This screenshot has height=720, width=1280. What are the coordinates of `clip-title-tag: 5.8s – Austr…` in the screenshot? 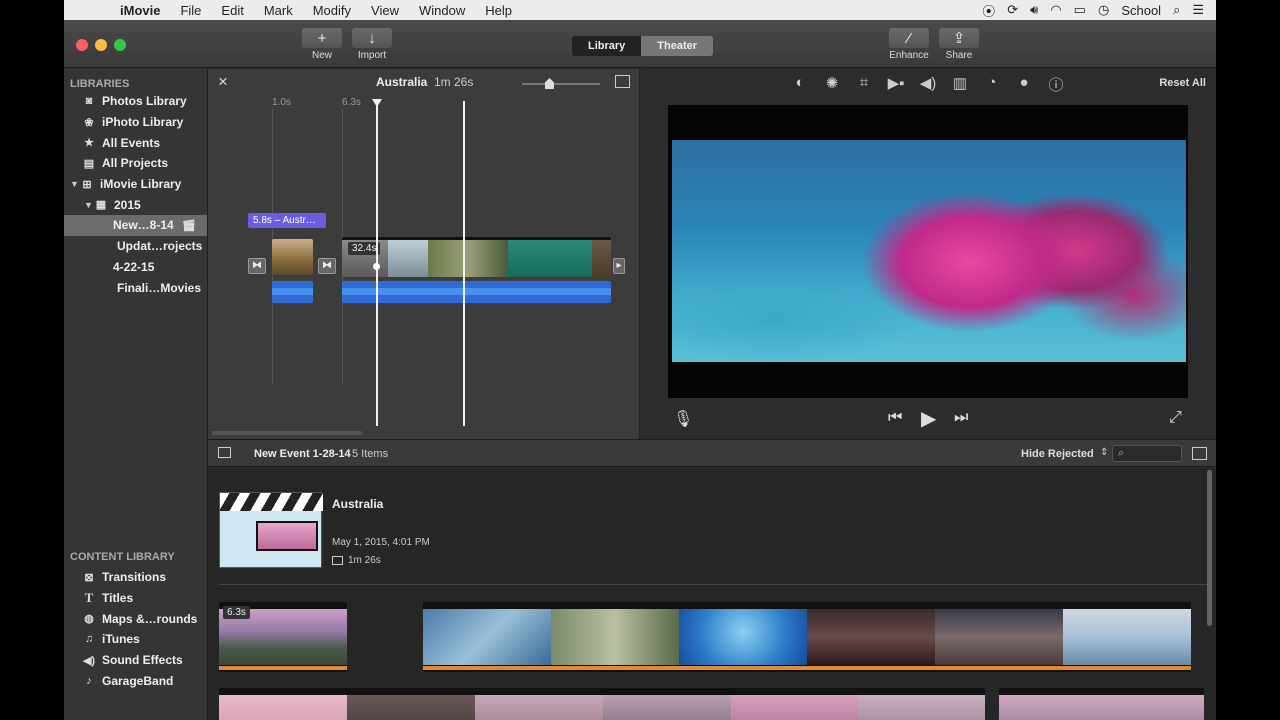 It's located at (287, 220).